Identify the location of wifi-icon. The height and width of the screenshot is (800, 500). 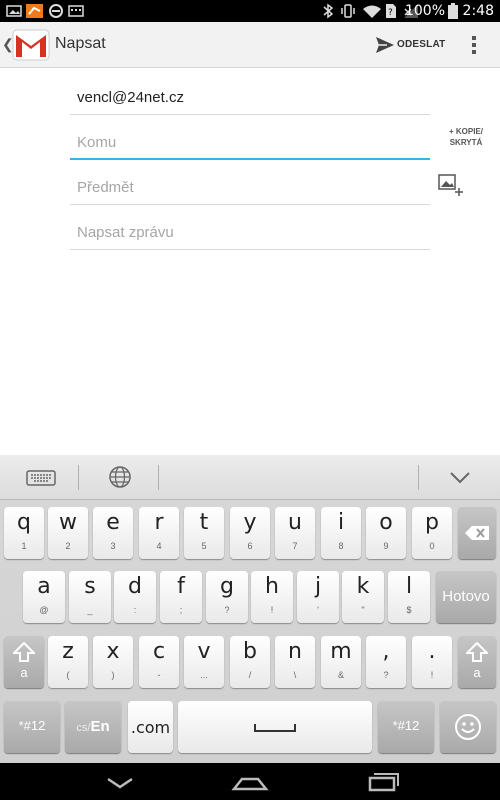
(372, 11).